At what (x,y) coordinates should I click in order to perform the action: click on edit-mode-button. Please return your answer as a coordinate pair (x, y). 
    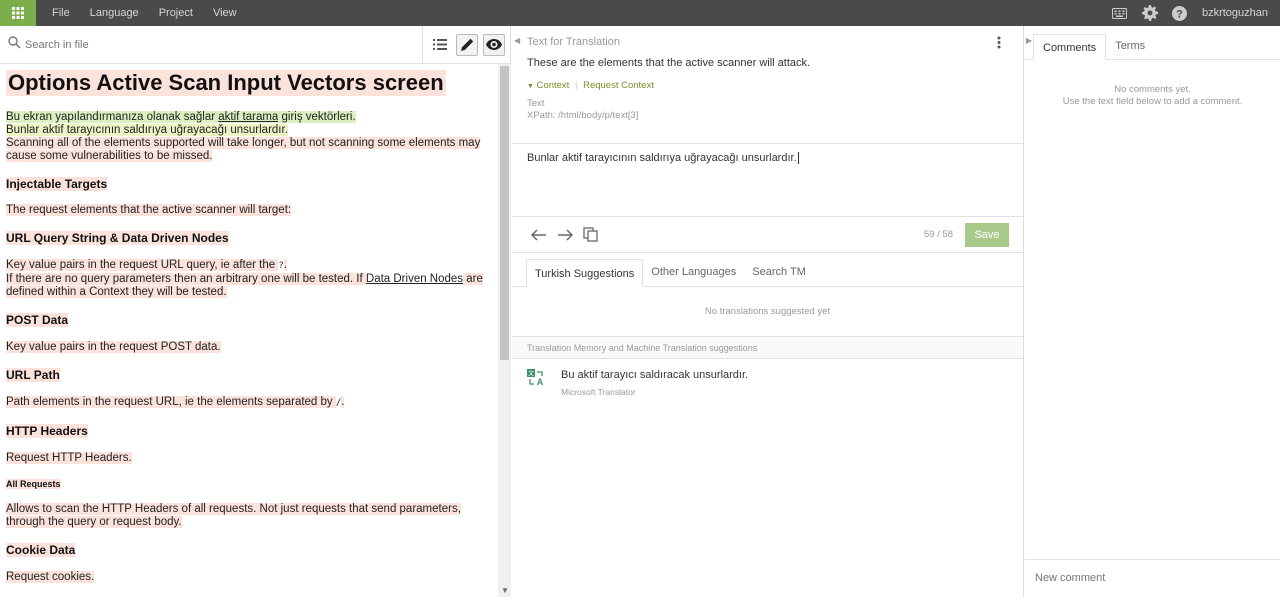
    Looking at the image, I should click on (467, 44).